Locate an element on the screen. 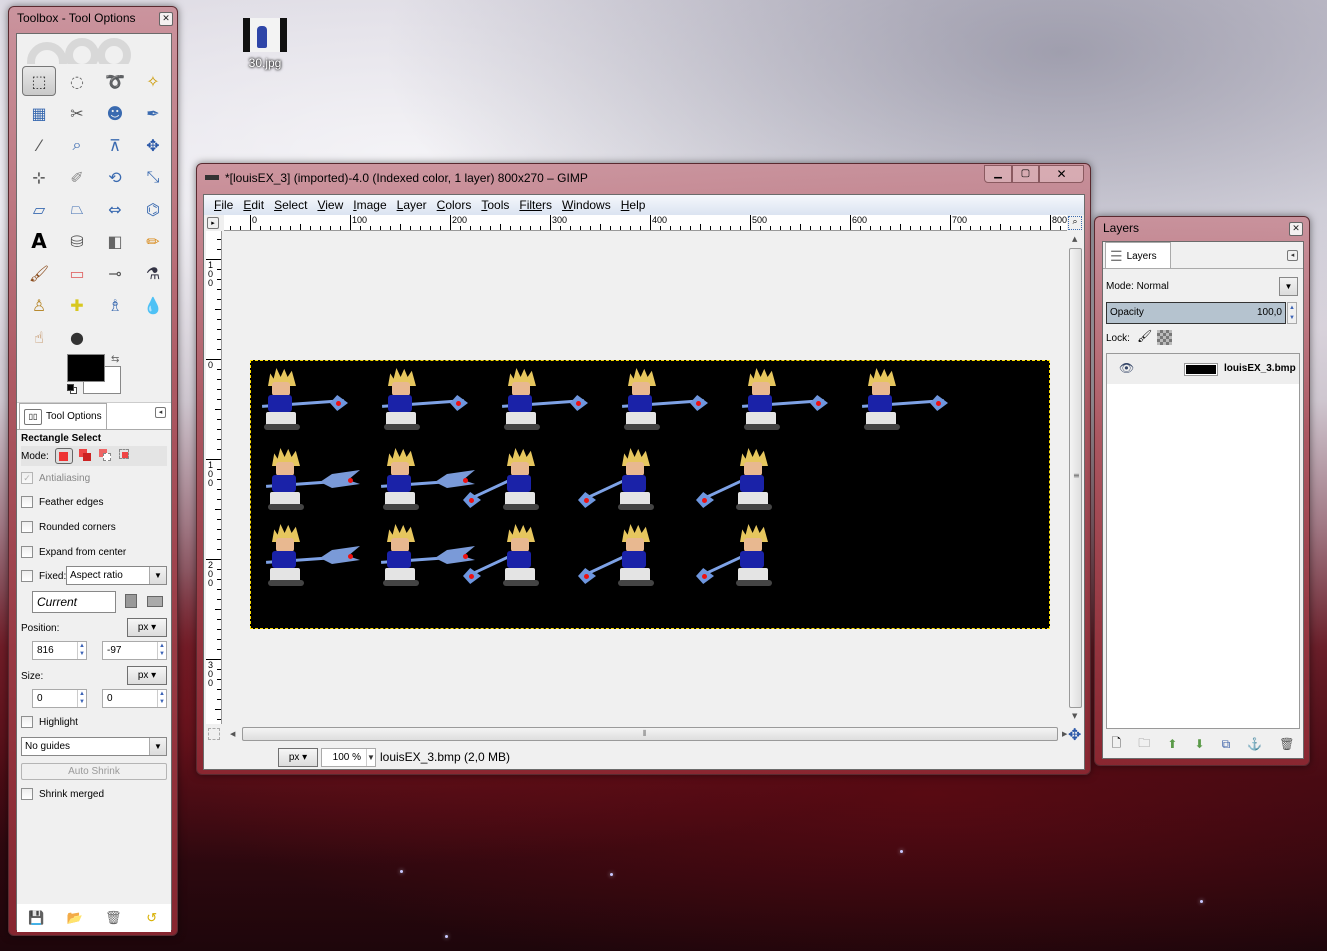 The image size is (1327, 951). guides-select: No guides ▼ is located at coordinates (94, 746).